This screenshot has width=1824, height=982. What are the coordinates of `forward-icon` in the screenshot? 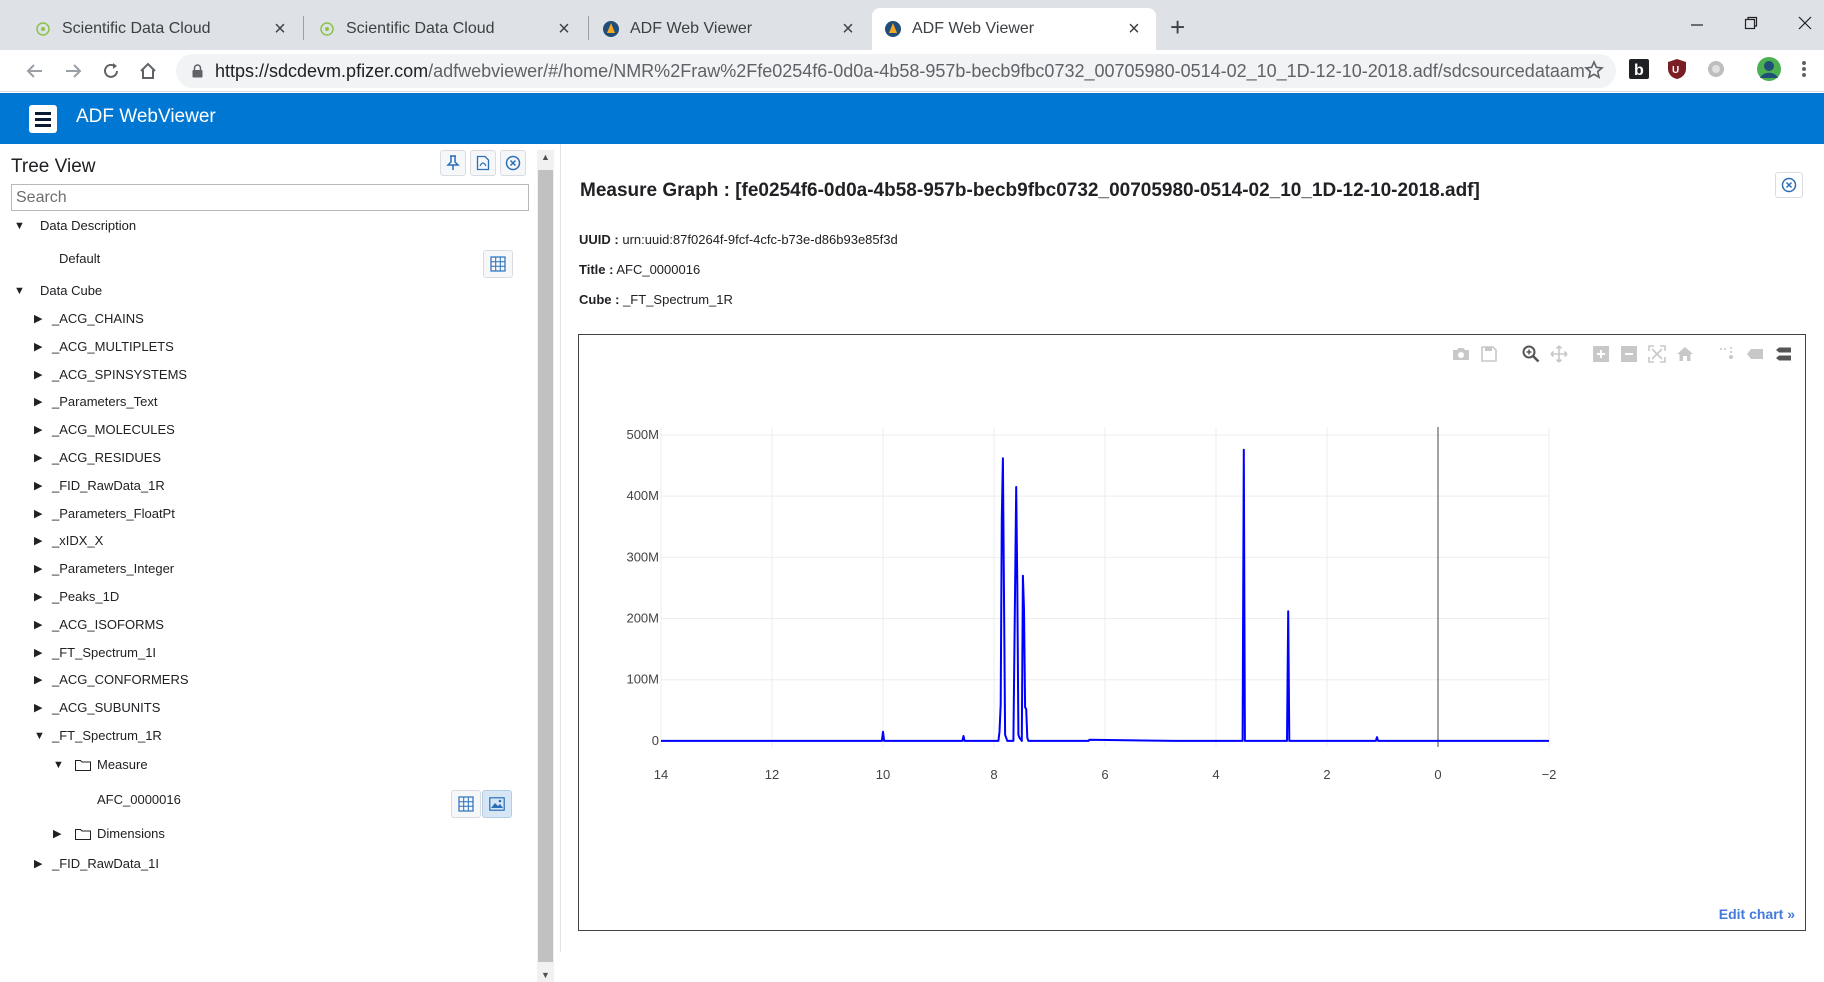 It's located at (73, 71).